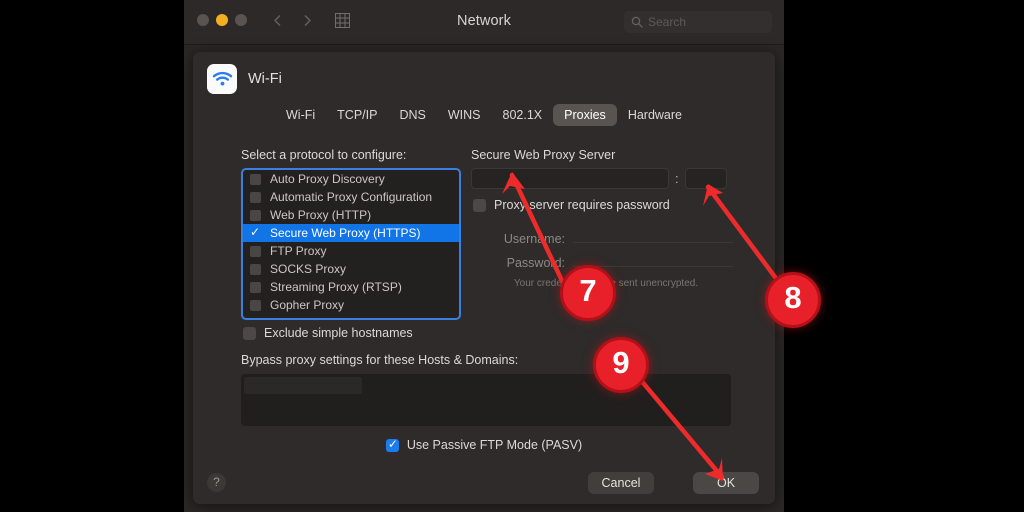 The image size is (1024, 512). Describe the element at coordinates (357, 115) in the screenshot. I see `tab-tcpip: TCP/IP` at that location.